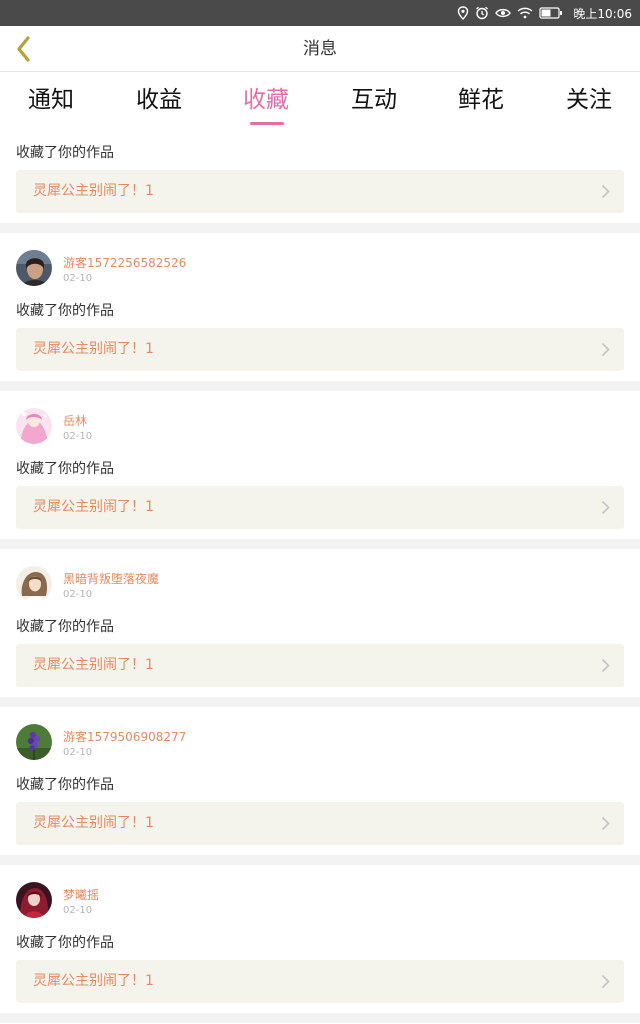  I want to click on pink-anime-avatar, so click(34, 426).